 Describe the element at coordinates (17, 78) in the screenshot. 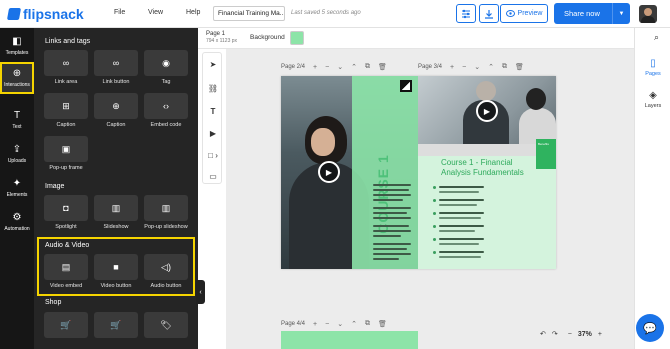

I see `rail-item-interactions: ⊕ Interactions` at that location.